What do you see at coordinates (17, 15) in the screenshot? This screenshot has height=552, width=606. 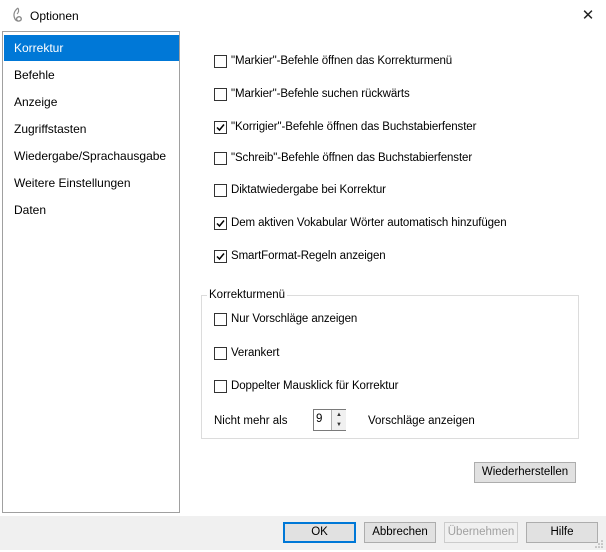 I see `app-logo-icon` at bounding box center [17, 15].